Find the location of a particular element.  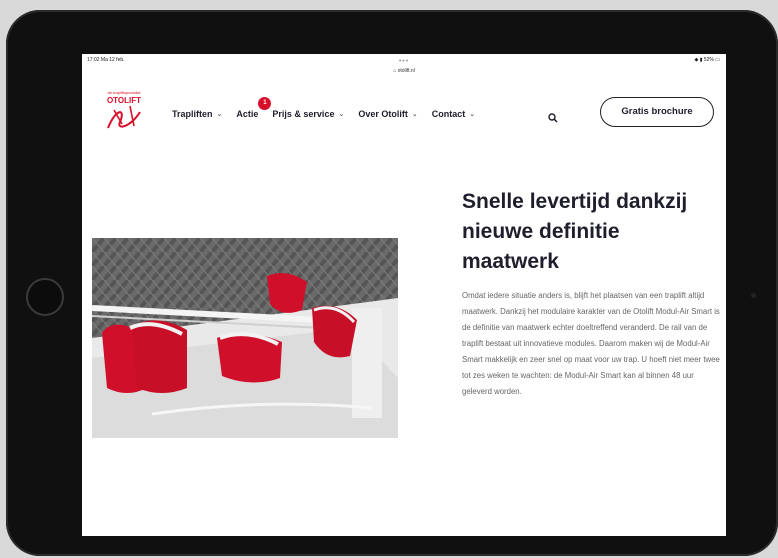

menu-item-over-otolift: Over Otolift ⌄ is located at coordinates (387, 114).